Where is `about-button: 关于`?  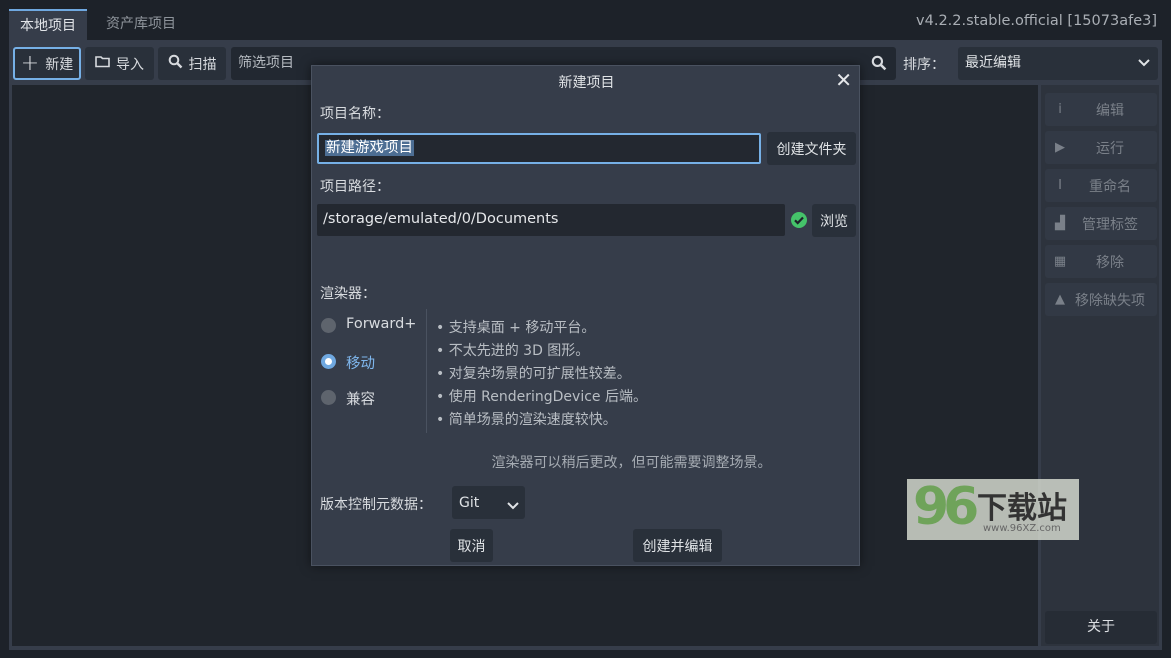
about-button: 关于 is located at coordinates (1101, 627).